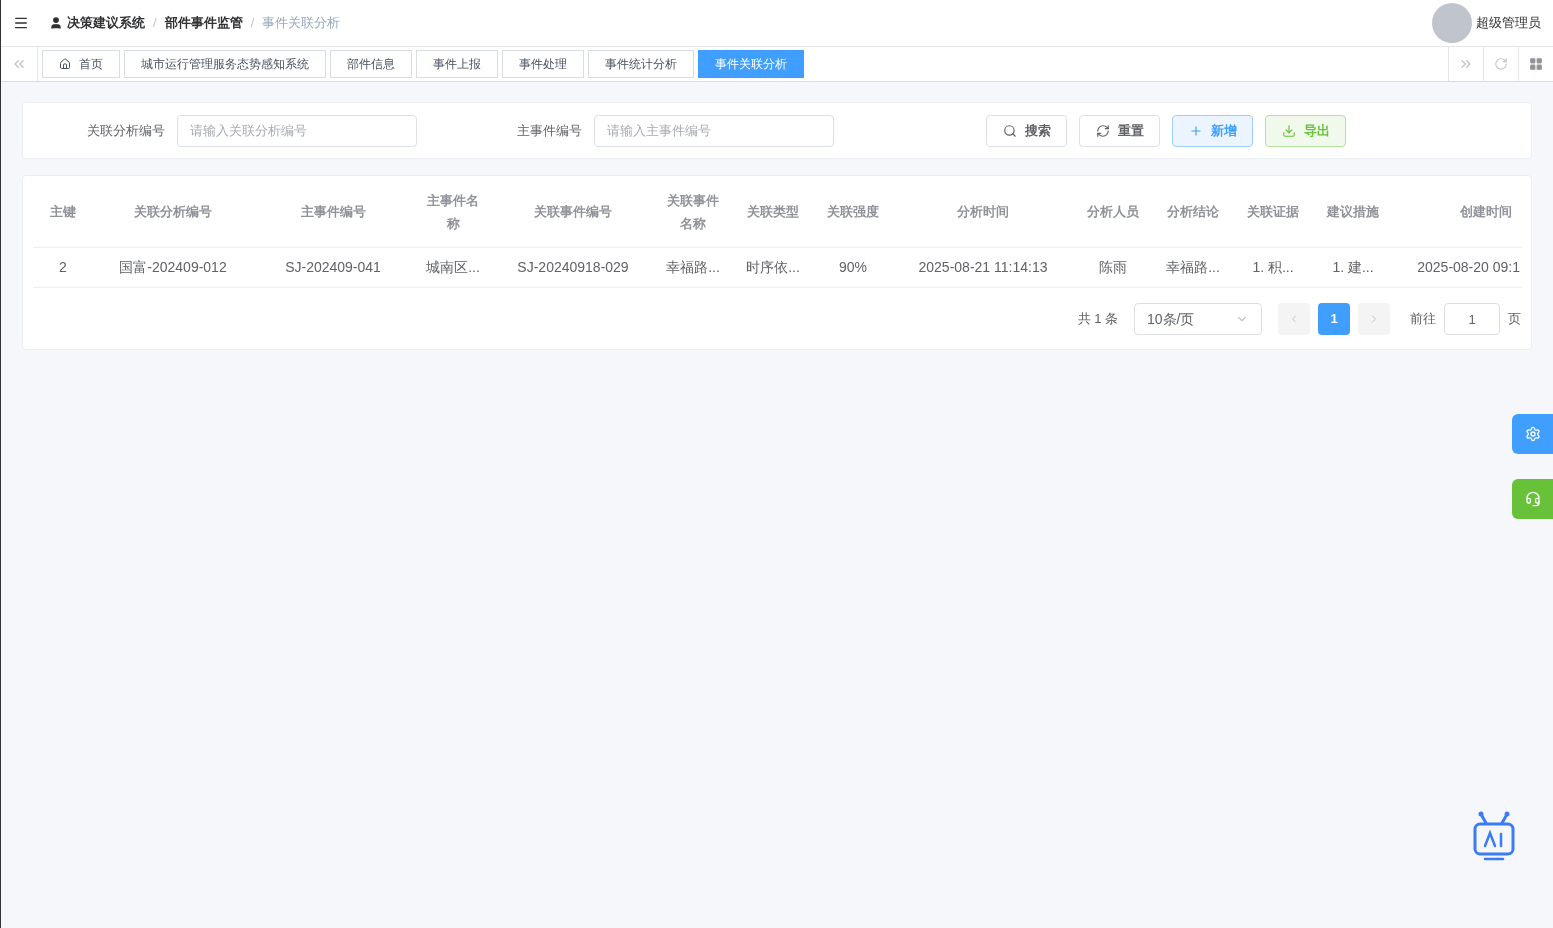  I want to click on total-count: 共 1 条, so click(1097, 319).